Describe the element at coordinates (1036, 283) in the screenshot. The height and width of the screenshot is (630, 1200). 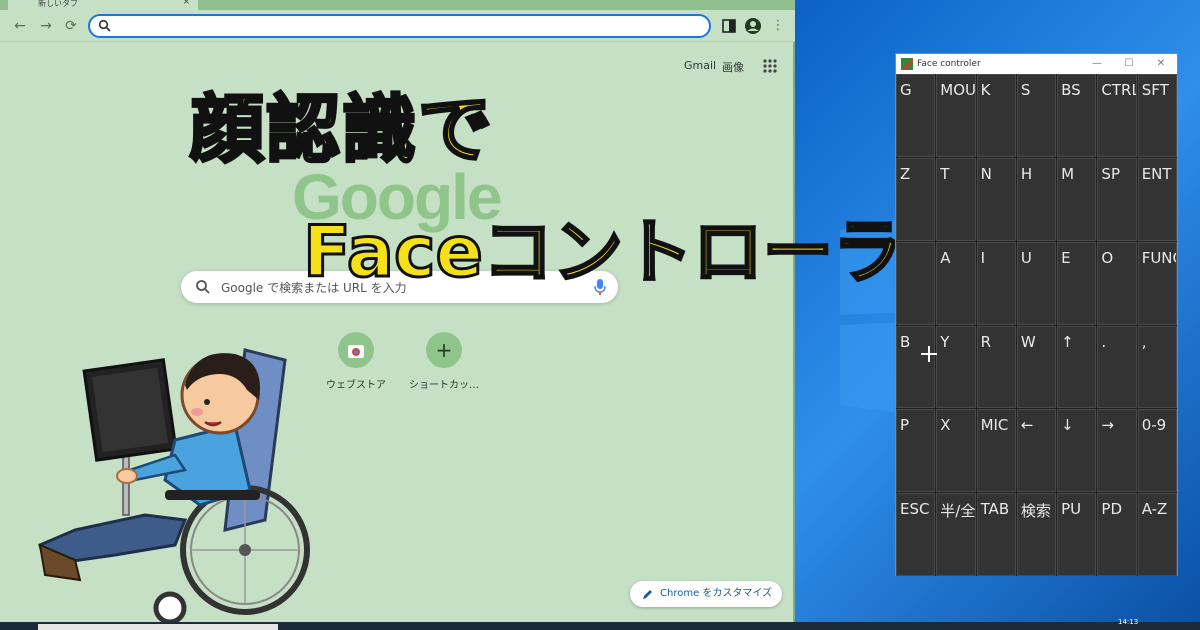
I see `key-button: U` at that location.